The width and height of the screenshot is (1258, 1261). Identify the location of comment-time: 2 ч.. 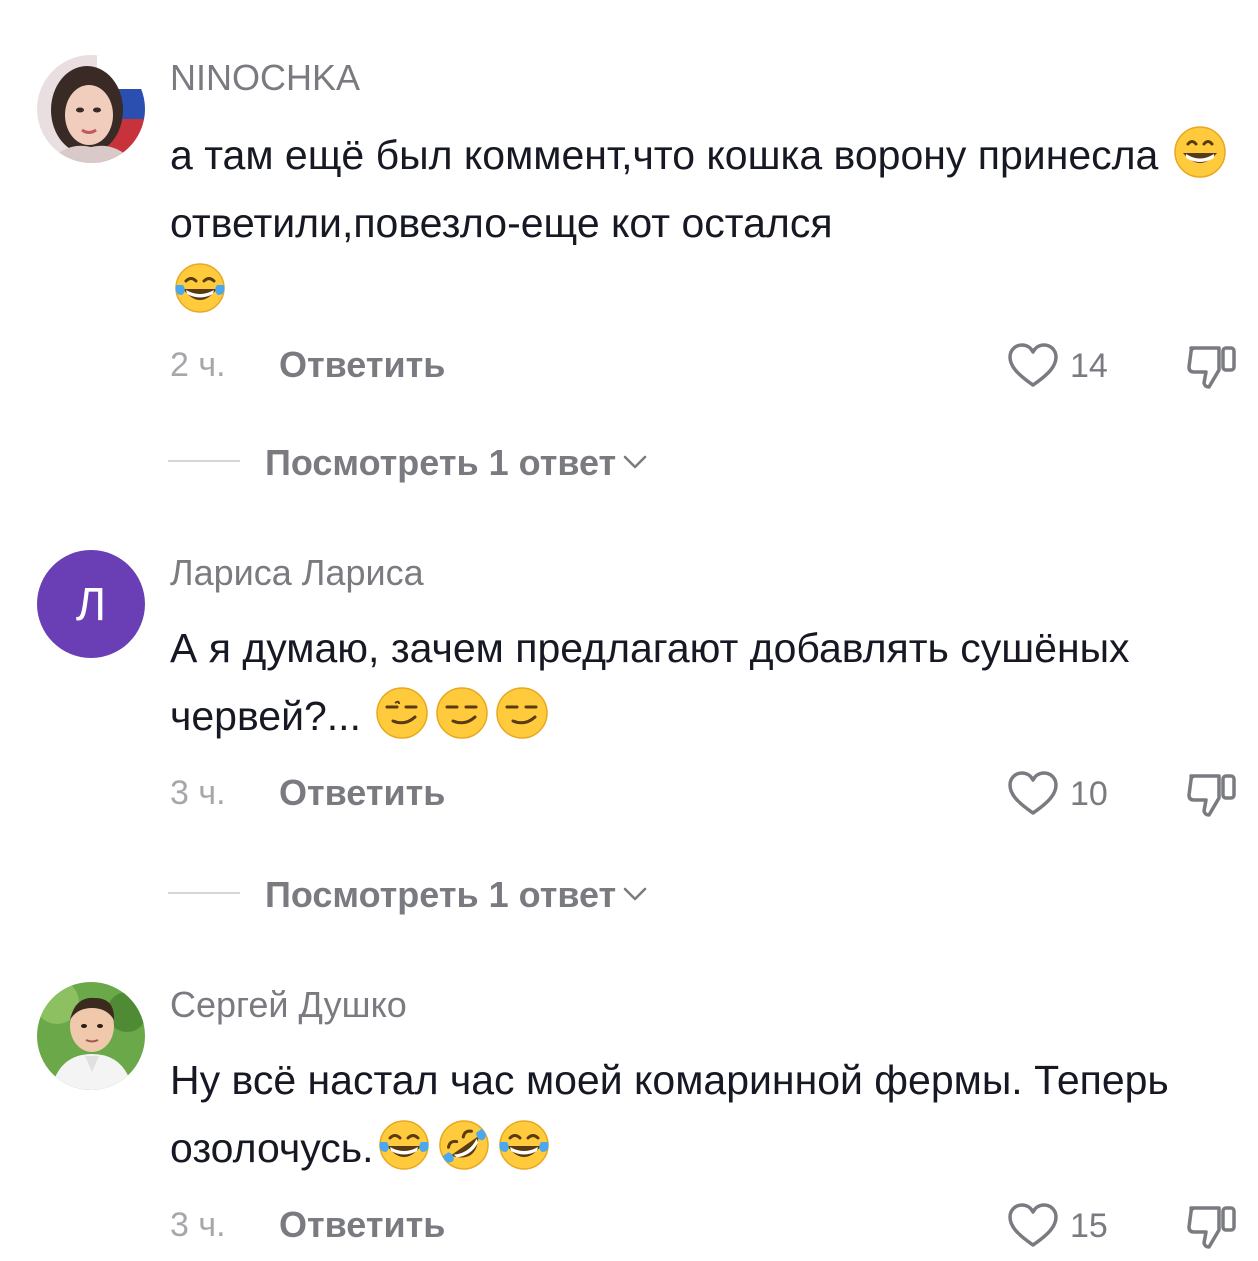
(198, 365).